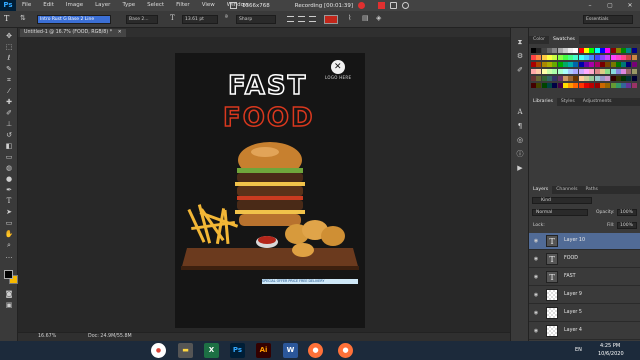 This screenshot has width=640, height=360. I want to click on history-panel-icon: ⧗, so click(520, 42).